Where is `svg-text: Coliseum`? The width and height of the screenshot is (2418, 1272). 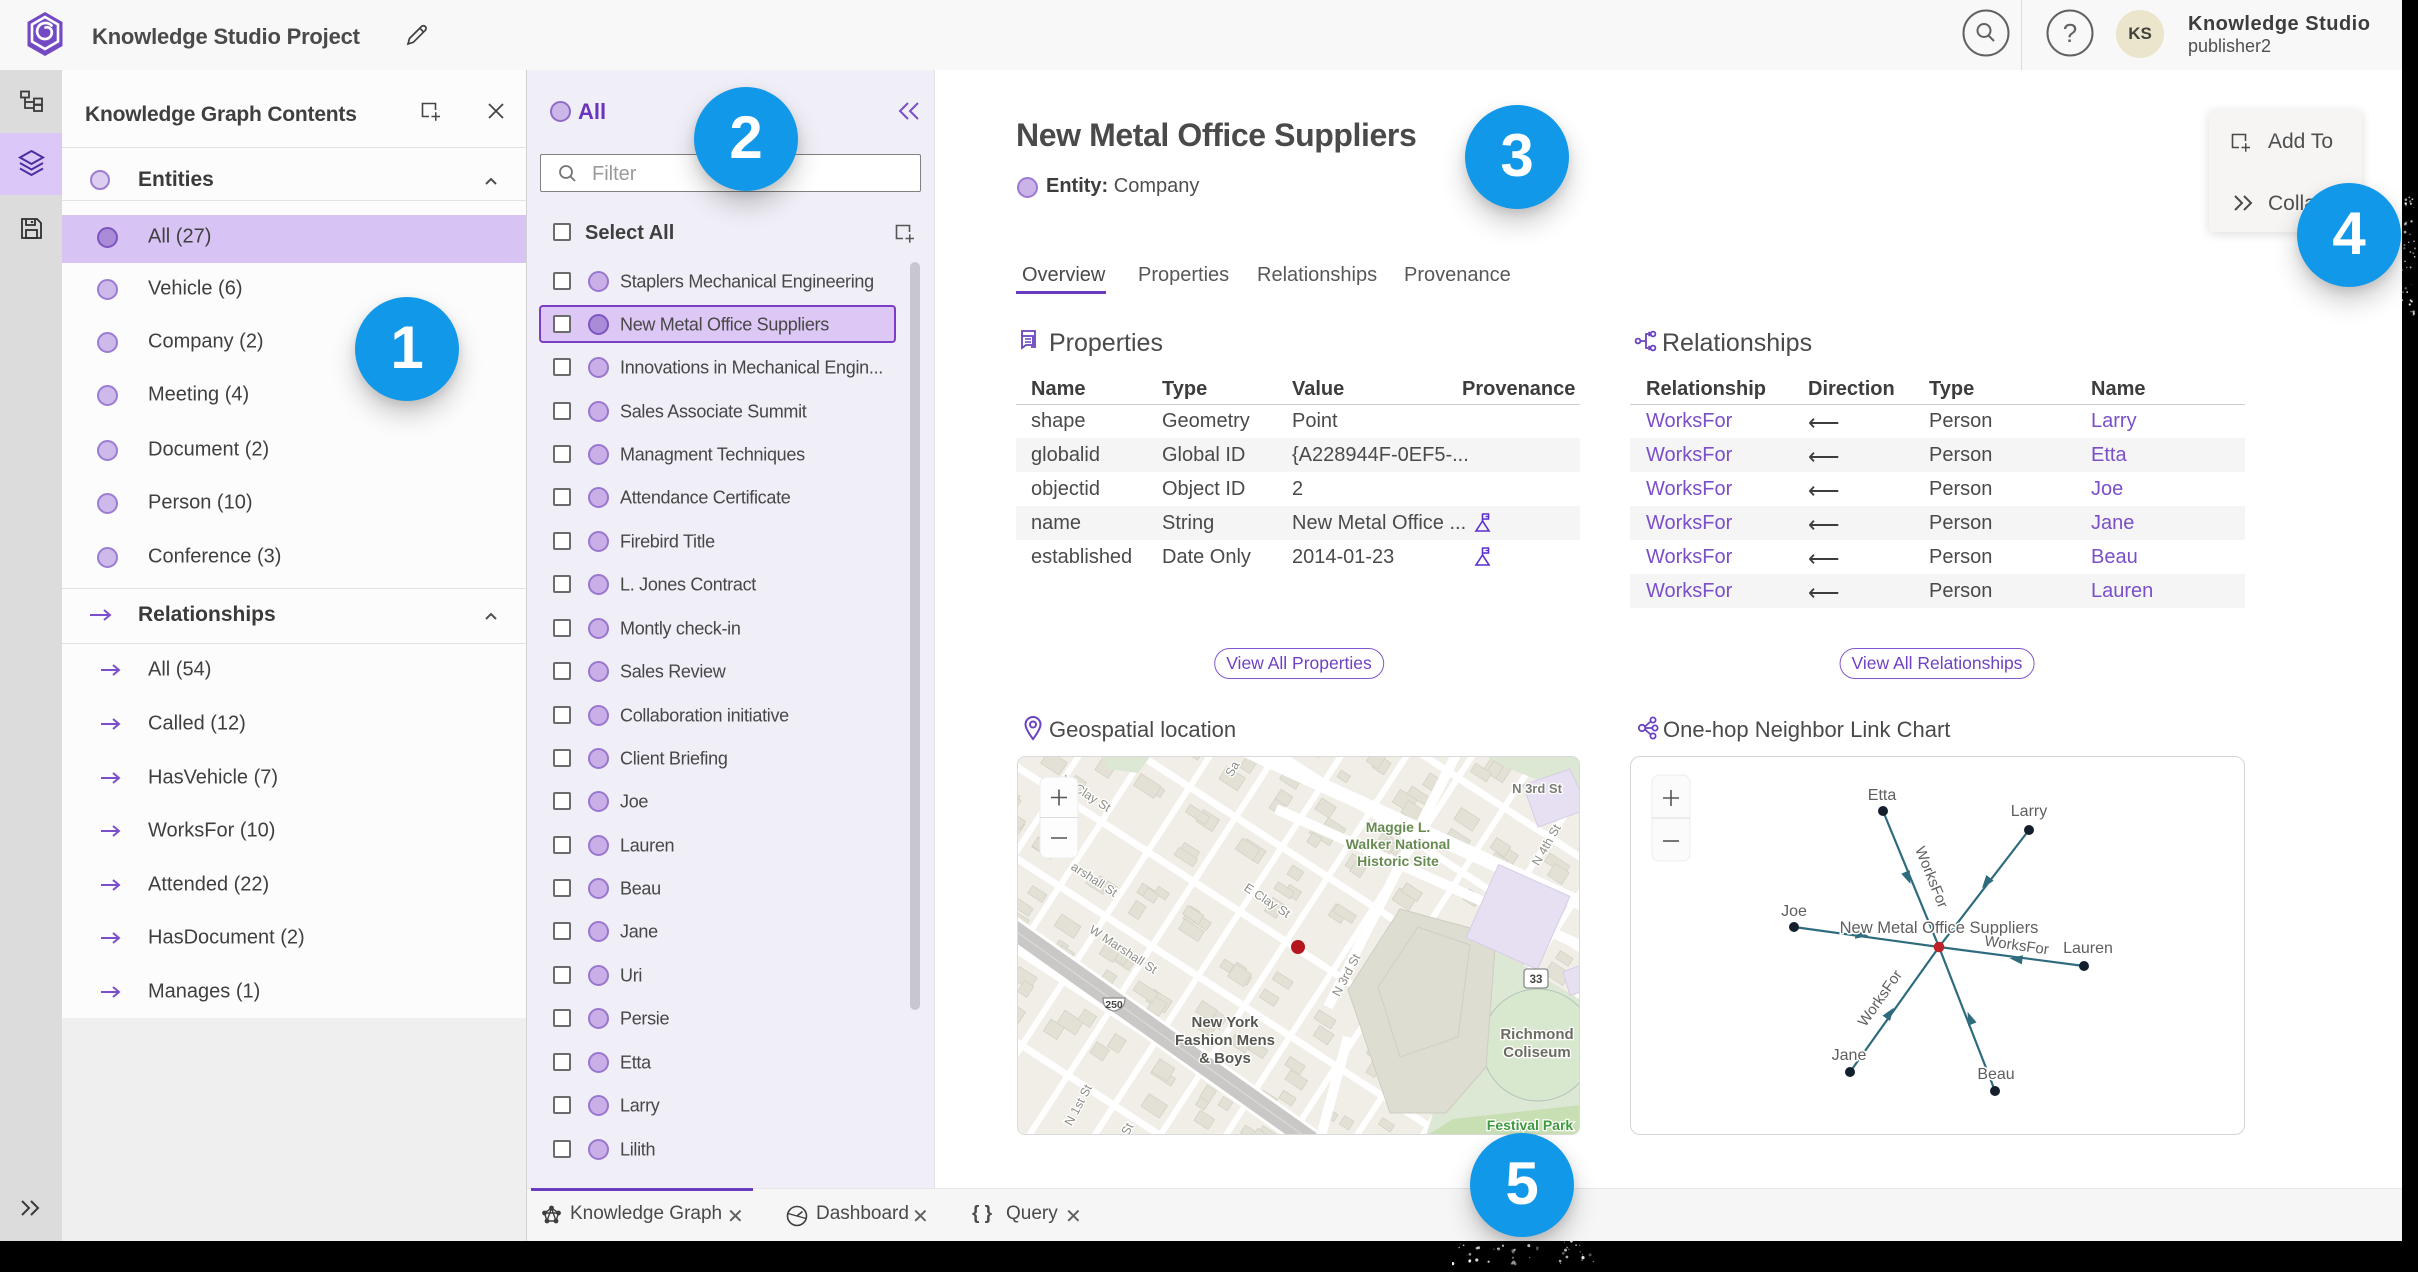
svg-text: Coliseum is located at coordinates (1537, 1052).